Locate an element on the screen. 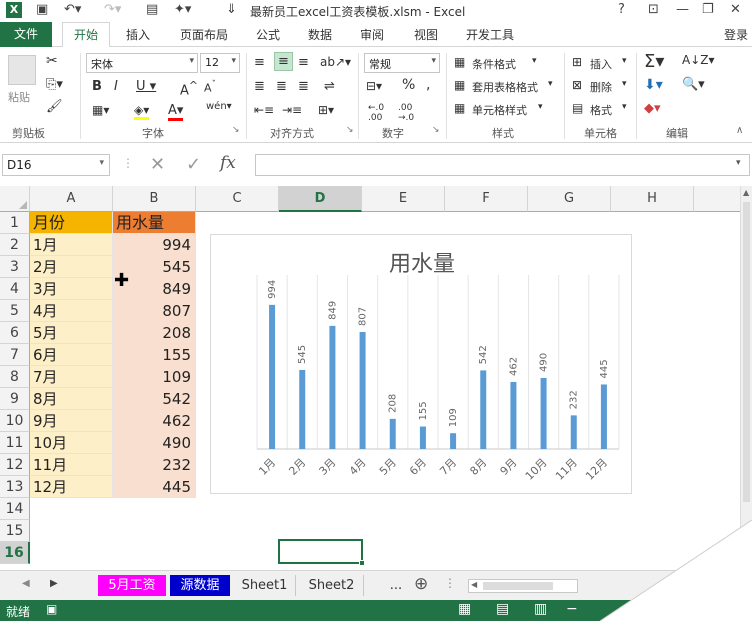 The image size is (752, 621). format-as-table-button: 套用表格格式 is located at coordinates (505, 87).